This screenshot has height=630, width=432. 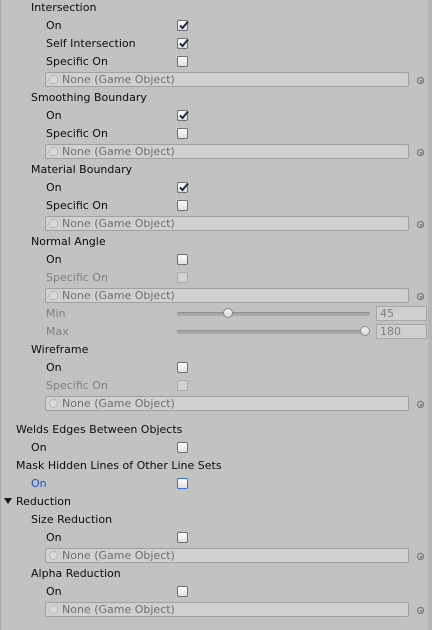 What do you see at coordinates (57, 331) in the screenshot?
I see `max-angle-label: Max` at bounding box center [57, 331].